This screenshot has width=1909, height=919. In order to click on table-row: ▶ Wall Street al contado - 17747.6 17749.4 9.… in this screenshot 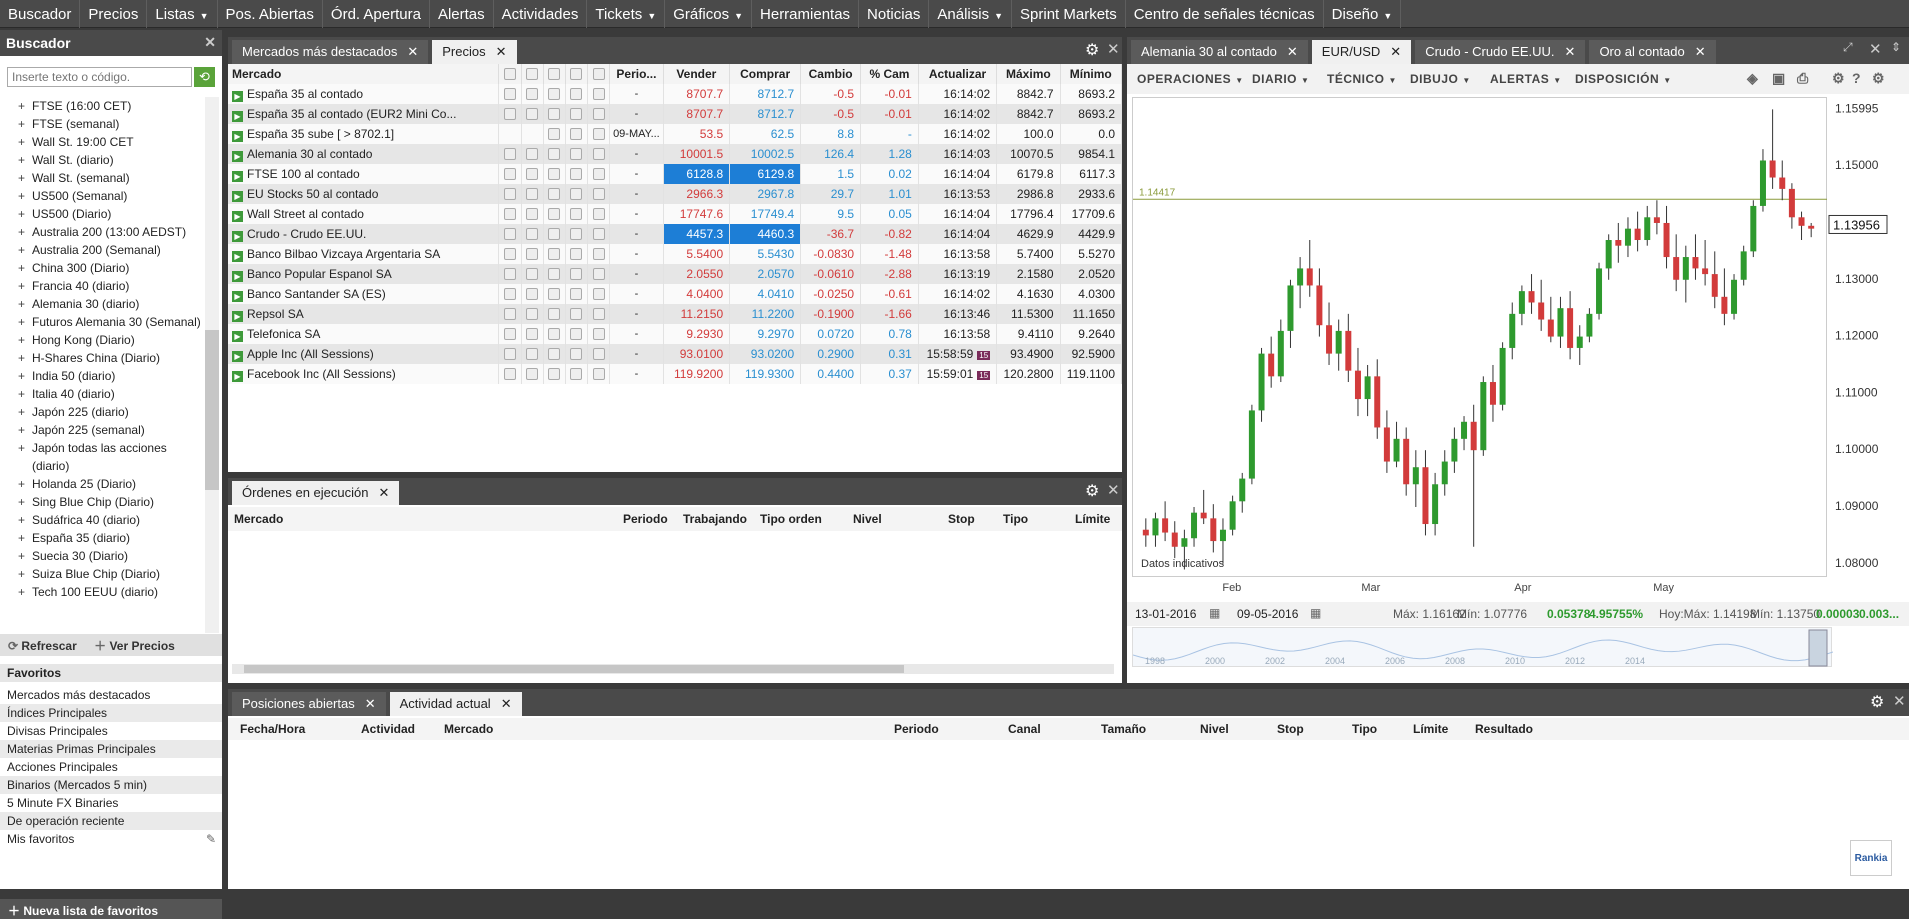, I will do `click(675, 214)`.